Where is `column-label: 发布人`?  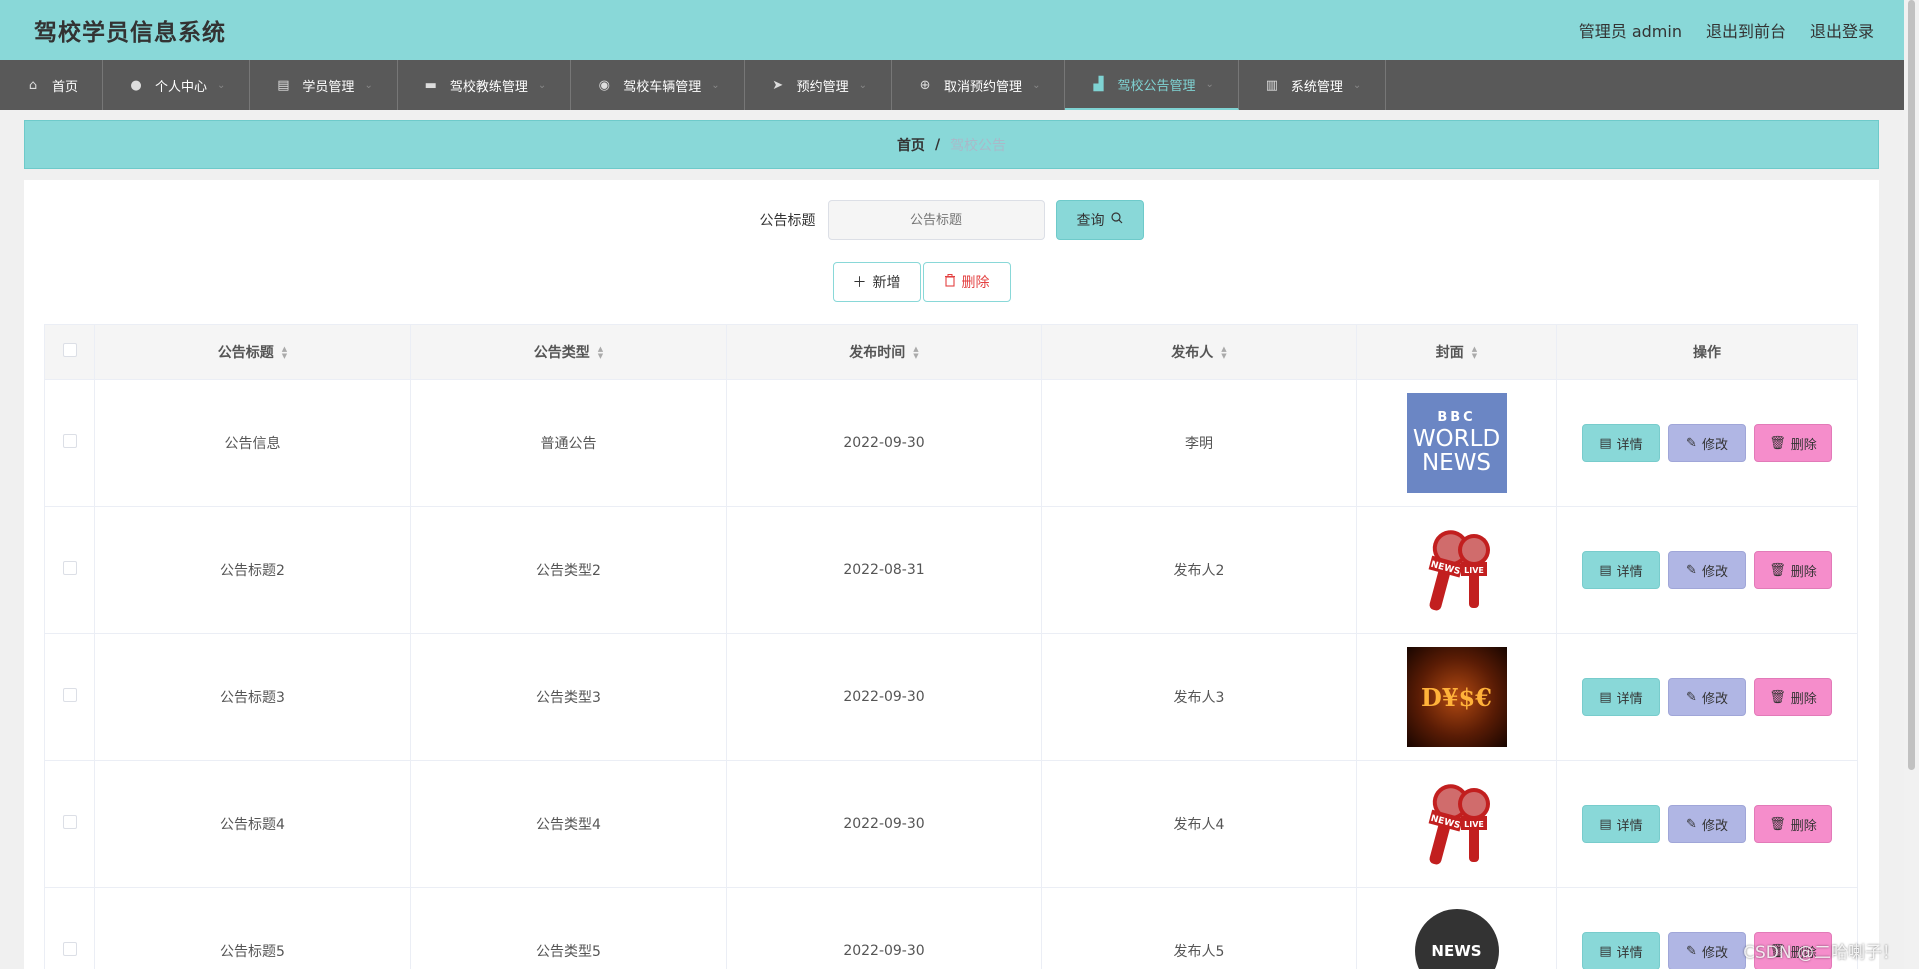
column-label: 发布人 is located at coordinates (1192, 353).